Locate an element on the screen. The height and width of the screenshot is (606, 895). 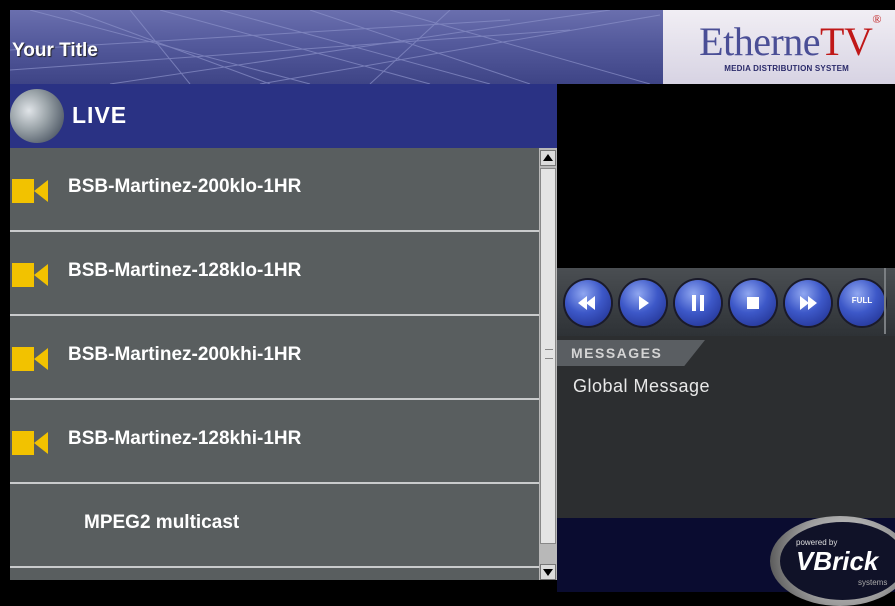
messages-tab: MESSAGES is located at coordinates (631, 353).